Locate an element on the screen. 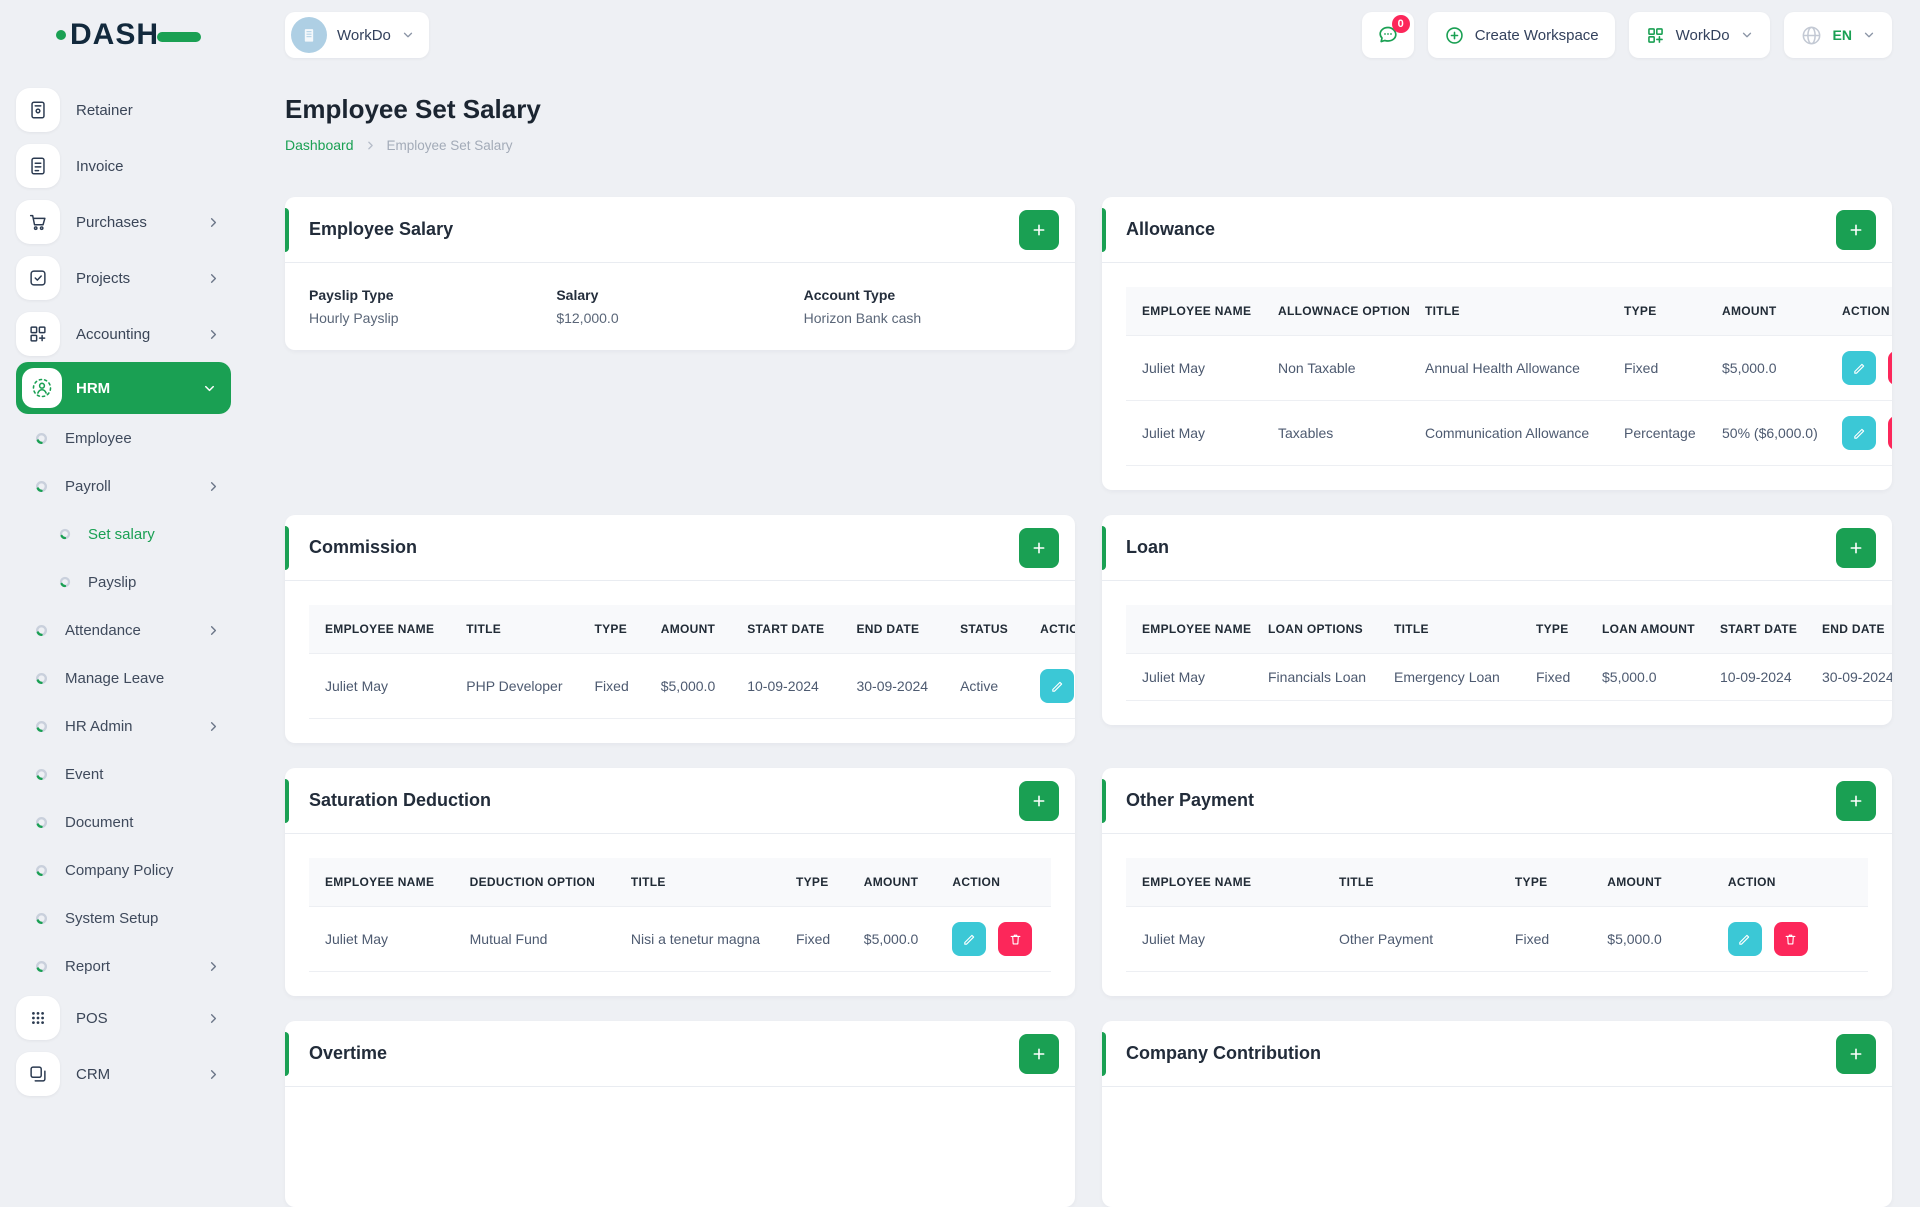 Image resolution: width=1920 pixels, height=1207 pixels. chevron-down-icon is located at coordinates (1747, 35).